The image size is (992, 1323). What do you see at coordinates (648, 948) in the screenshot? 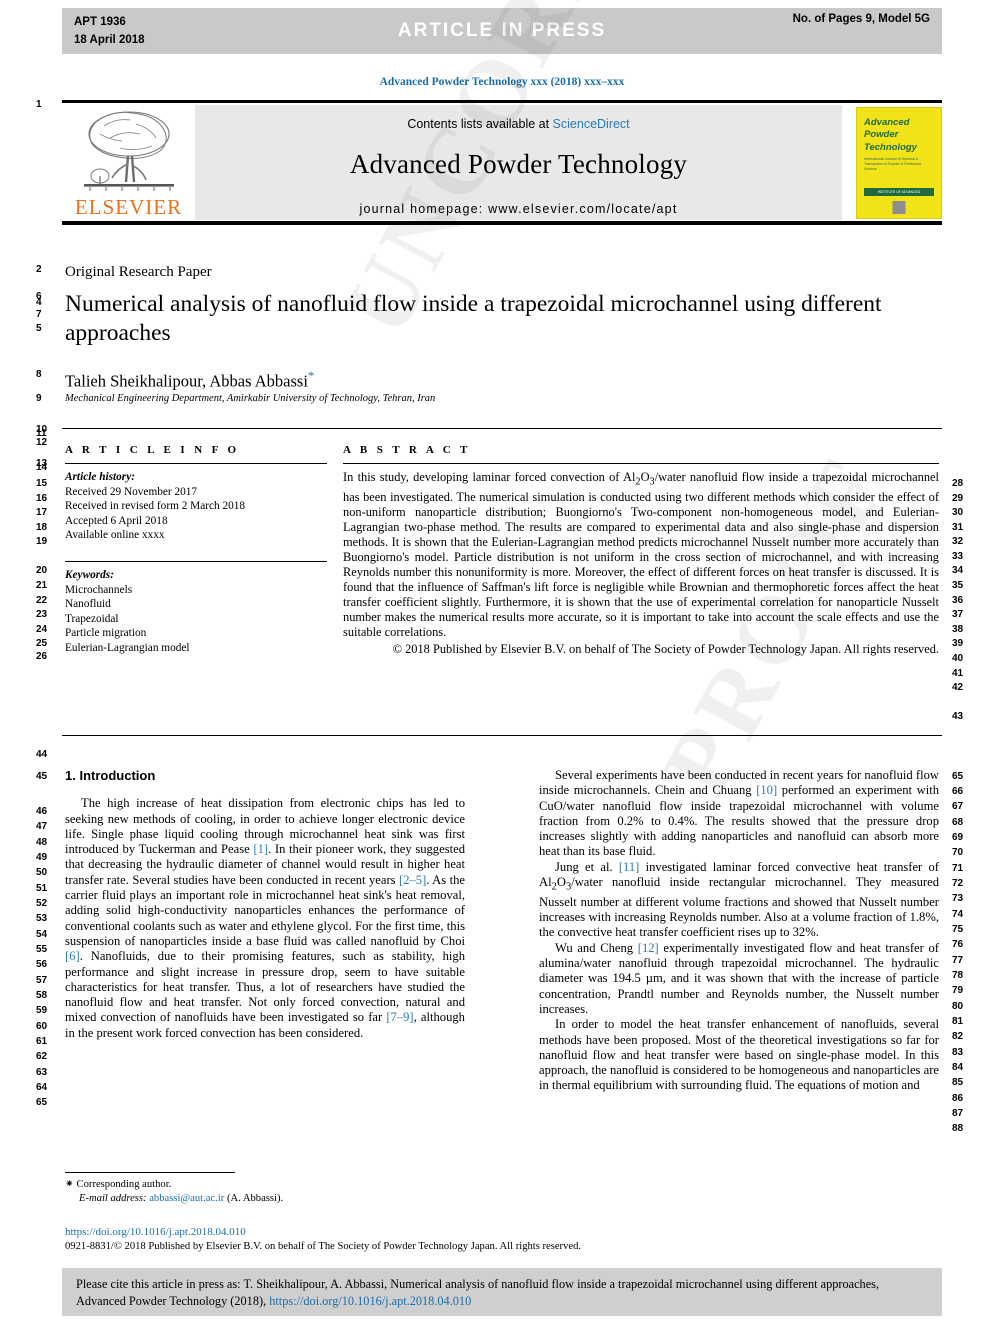
I see `citation-reference: [12]` at bounding box center [648, 948].